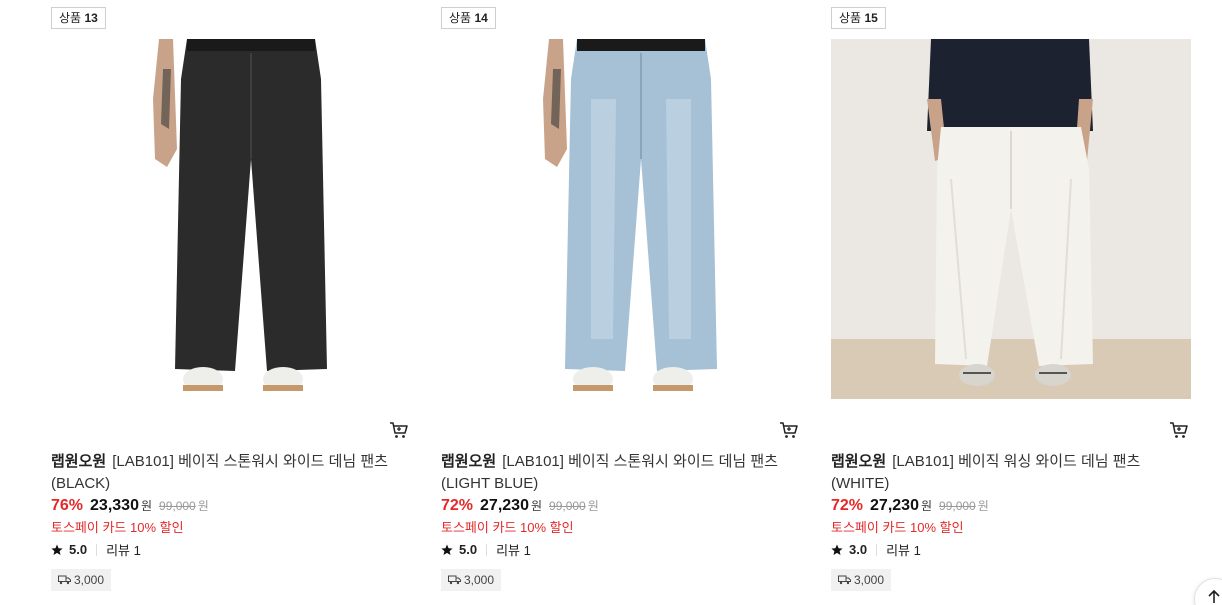  What do you see at coordinates (231, 473) in the screenshot?
I see `product-title: 랩원오원 [LAB101] 베이직 스톤워시 와이드 데님 팬츠 (BLACK)` at bounding box center [231, 473].